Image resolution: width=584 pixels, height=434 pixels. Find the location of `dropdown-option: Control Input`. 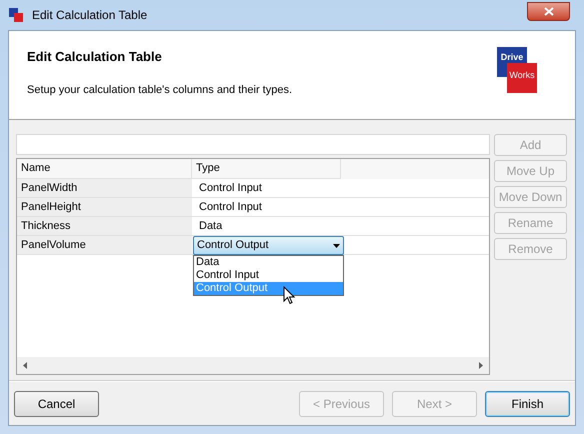

dropdown-option: Control Input is located at coordinates (268, 275).